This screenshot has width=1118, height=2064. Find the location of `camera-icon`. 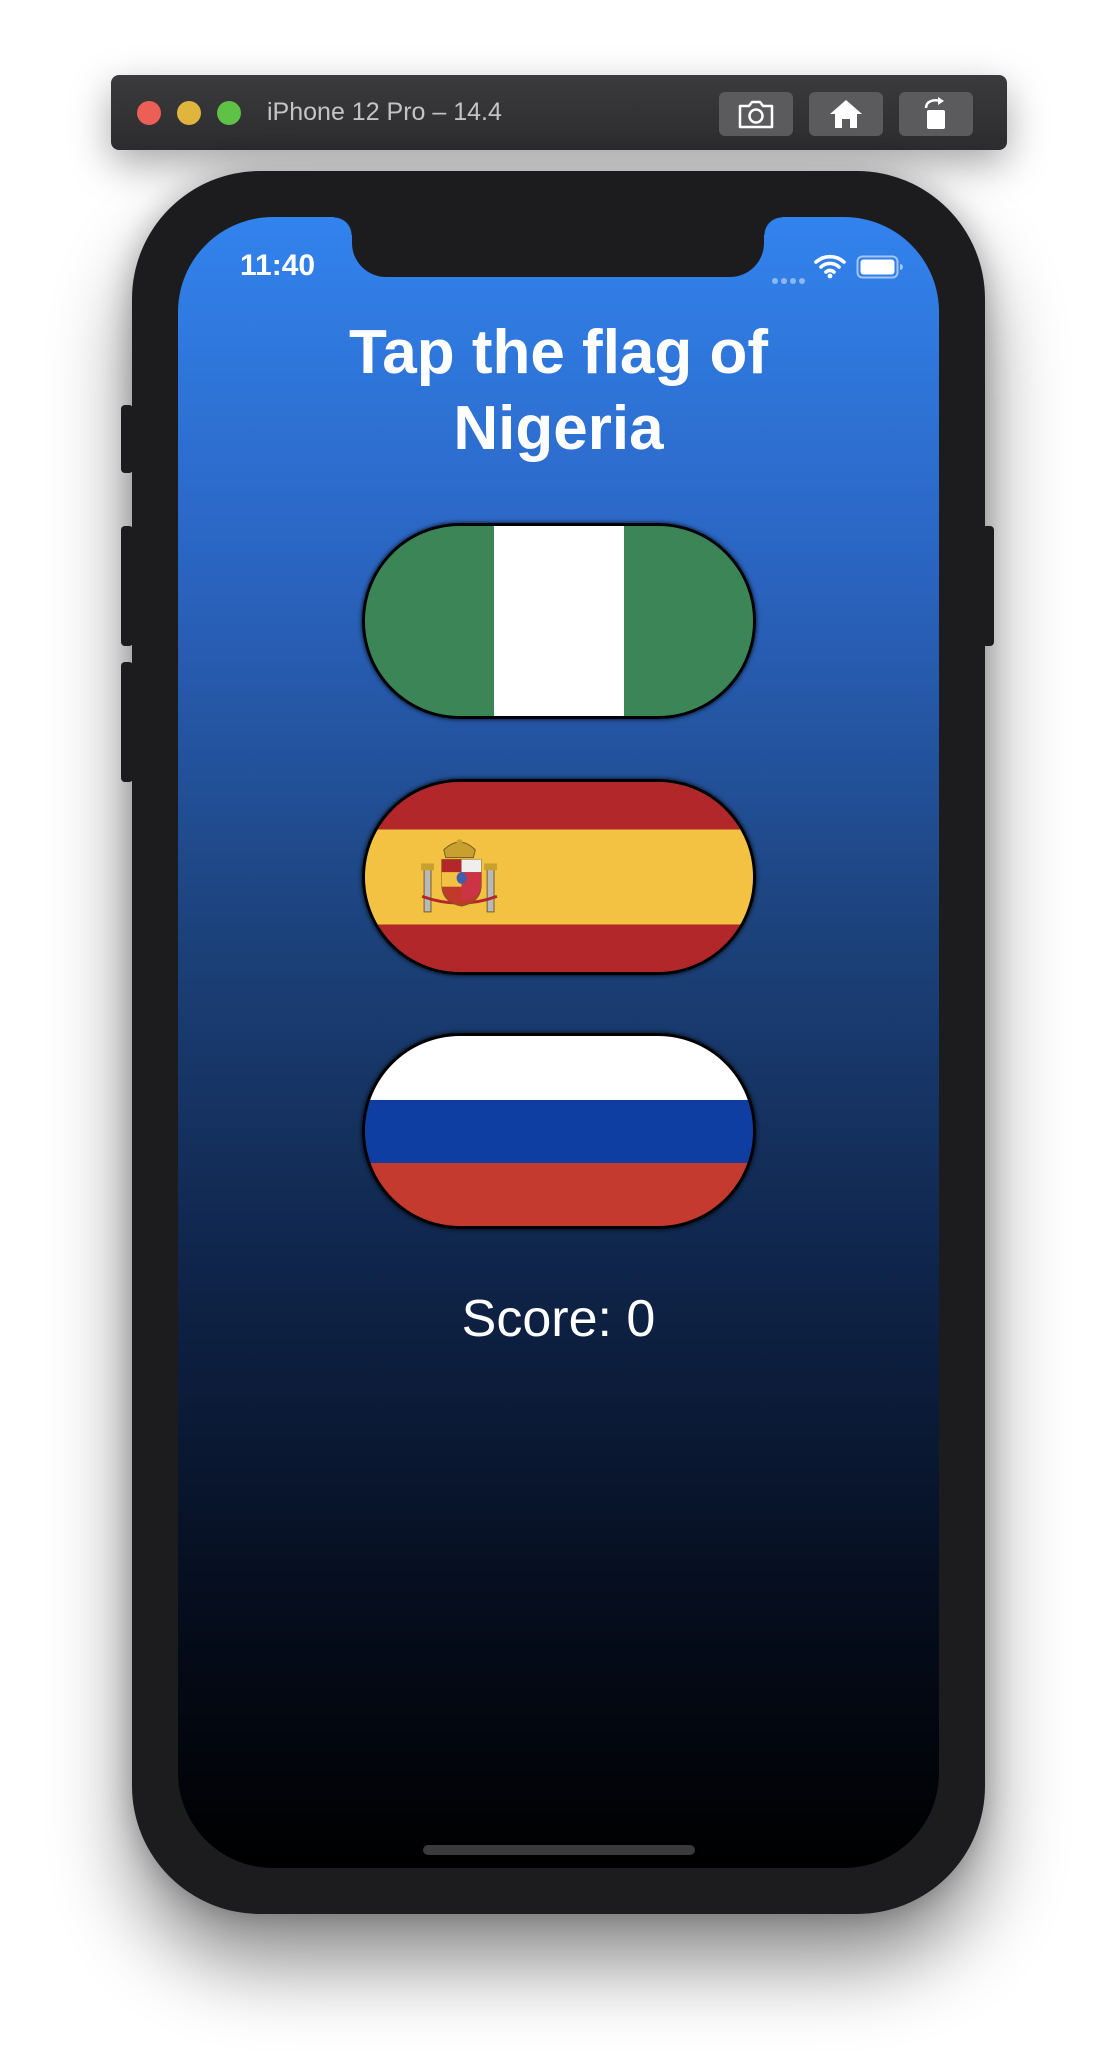

camera-icon is located at coordinates (756, 114).